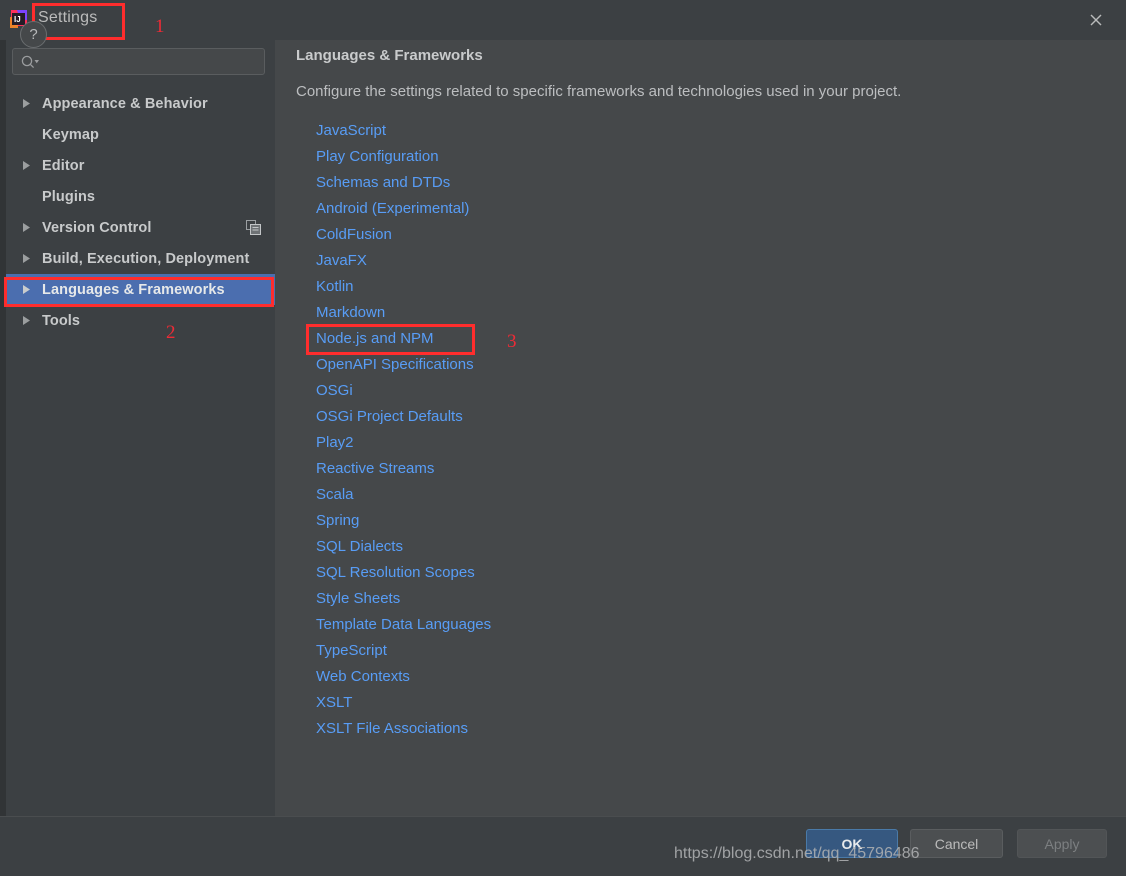 The image size is (1126, 876). What do you see at coordinates (1062, 843) in the screenshot?
I see `apply-button: Apply` at bounding box center [1062, 843].